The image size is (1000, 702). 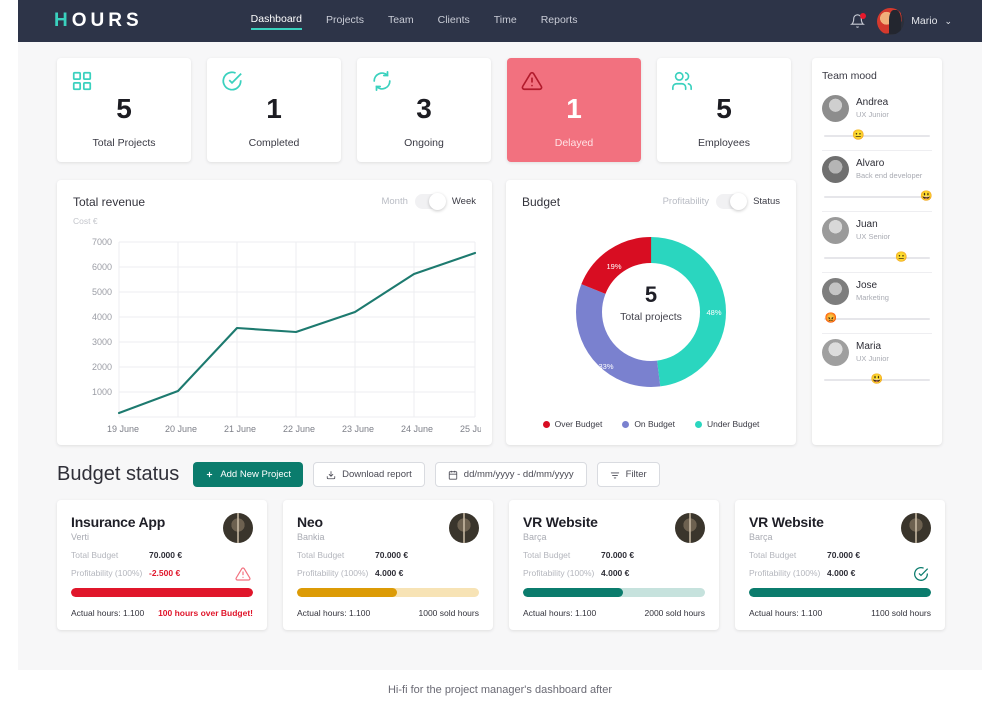 I want to click on nav-item-reports: Reports, so click(x=559, y=21).